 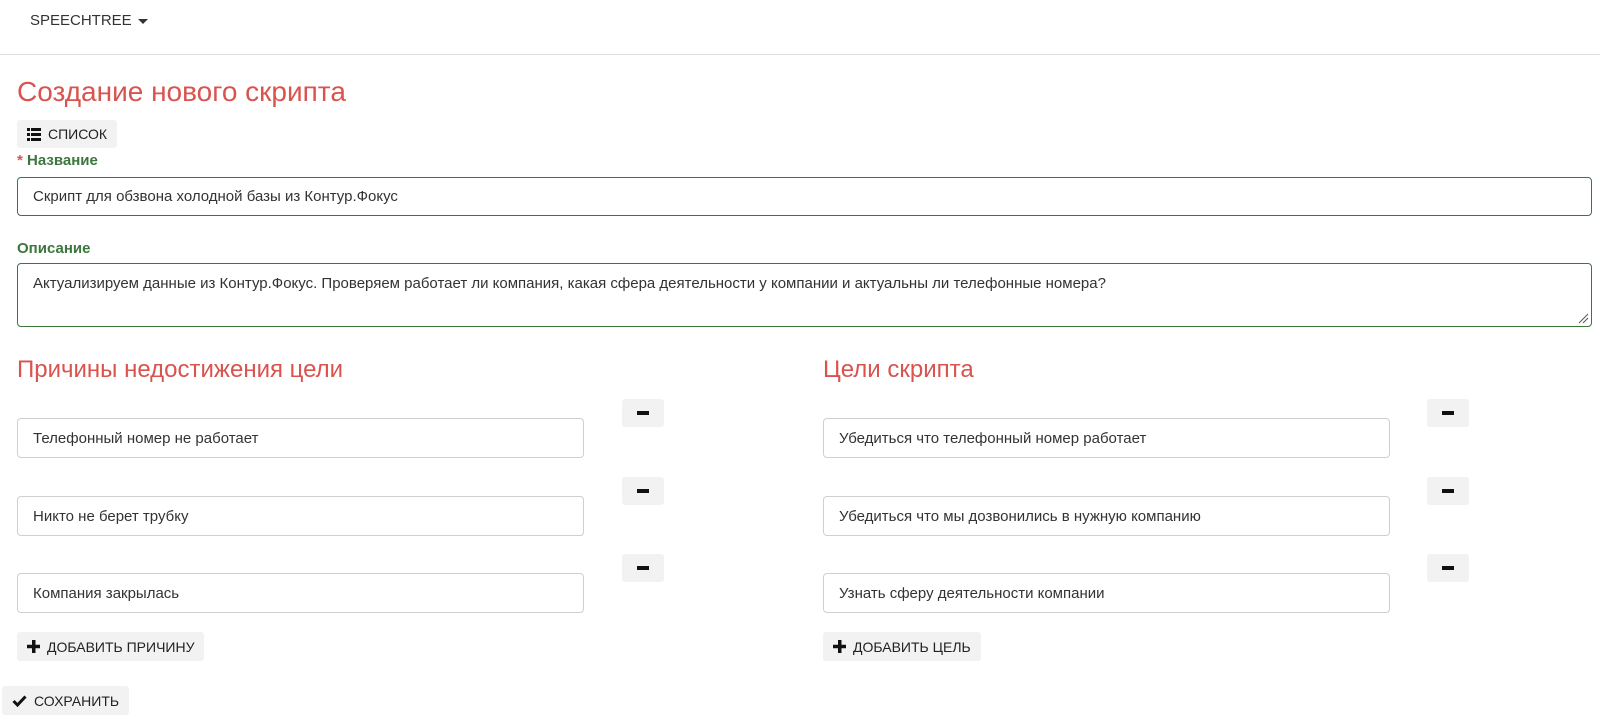 I want to click on list-button: СПИСОК, so click(x=67, y=134).